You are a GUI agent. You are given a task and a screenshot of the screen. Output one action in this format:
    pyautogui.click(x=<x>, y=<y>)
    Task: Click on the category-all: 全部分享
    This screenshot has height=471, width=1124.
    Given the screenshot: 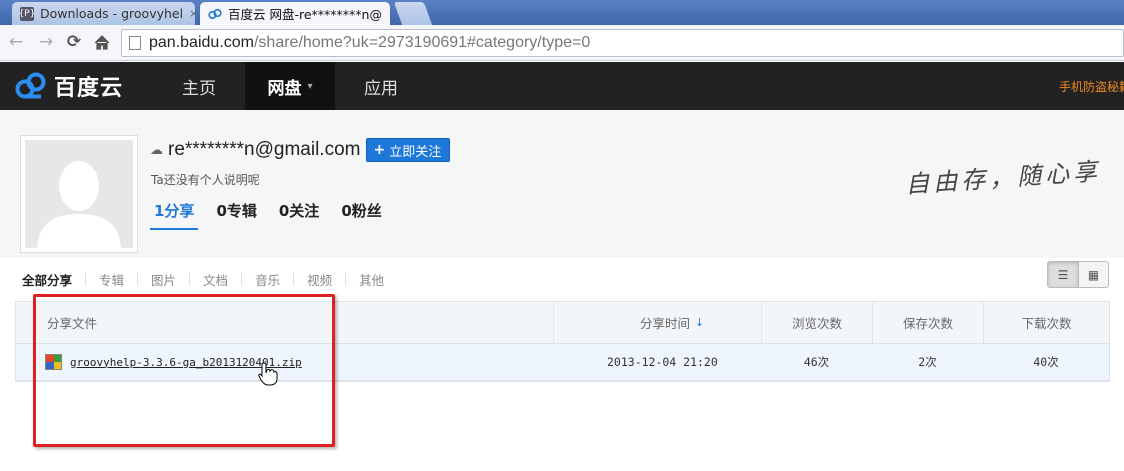 What is the action you would take?
    pyautogui.click(x=47, y=279)
    